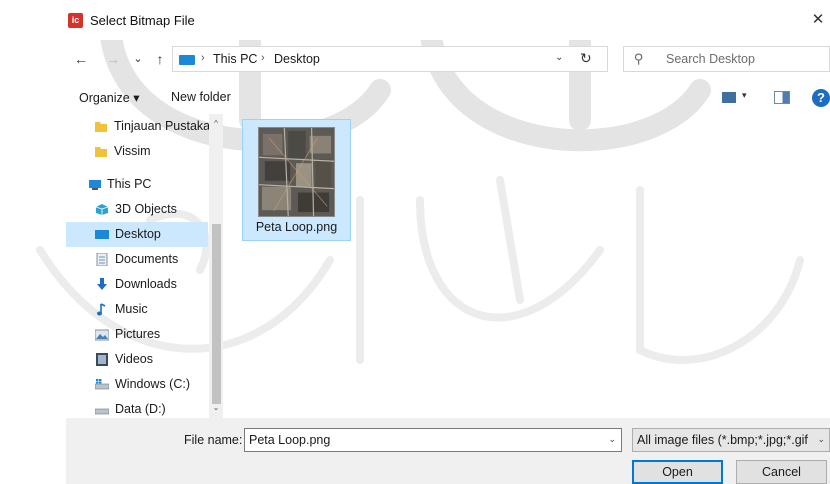 The height and width of the screenshot is (484, 830). What do you see at coordinates (153, 384) in the screenshot?
I see `sidebar-item-label: Windows (C:)` at bounding box center [153, 384].